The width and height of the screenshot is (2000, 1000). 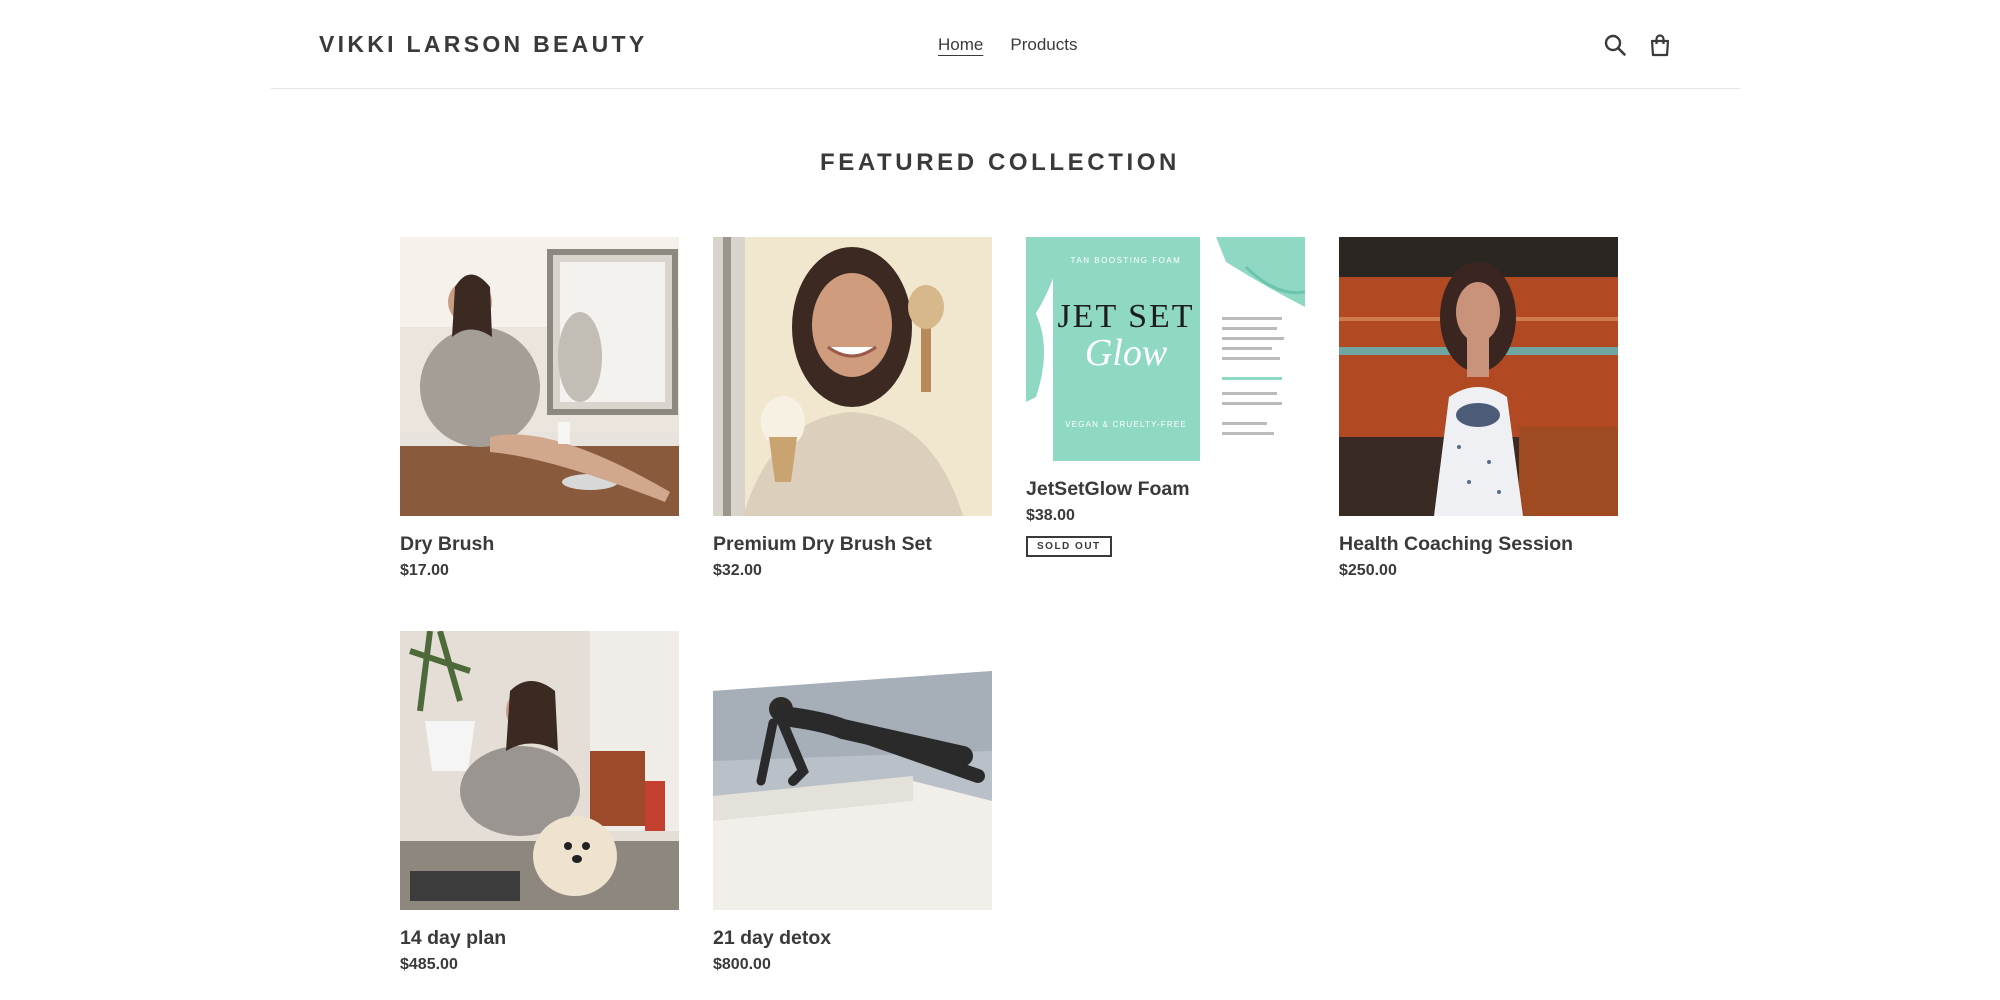 I want to click on nav-link-home: Home, so click(x=960, y=45).